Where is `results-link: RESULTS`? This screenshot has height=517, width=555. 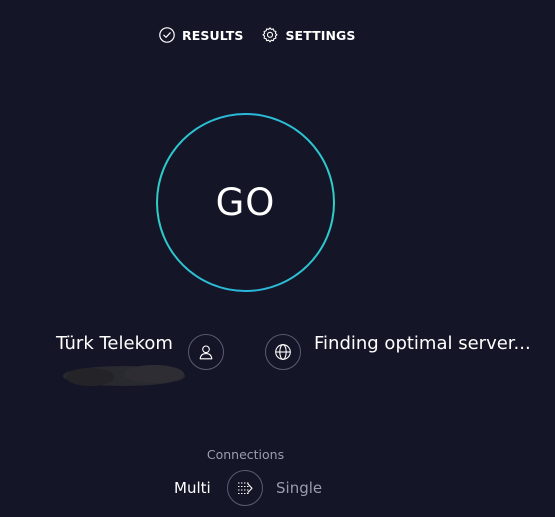 results-link: RESULTS is located at coordinates (200, 35).